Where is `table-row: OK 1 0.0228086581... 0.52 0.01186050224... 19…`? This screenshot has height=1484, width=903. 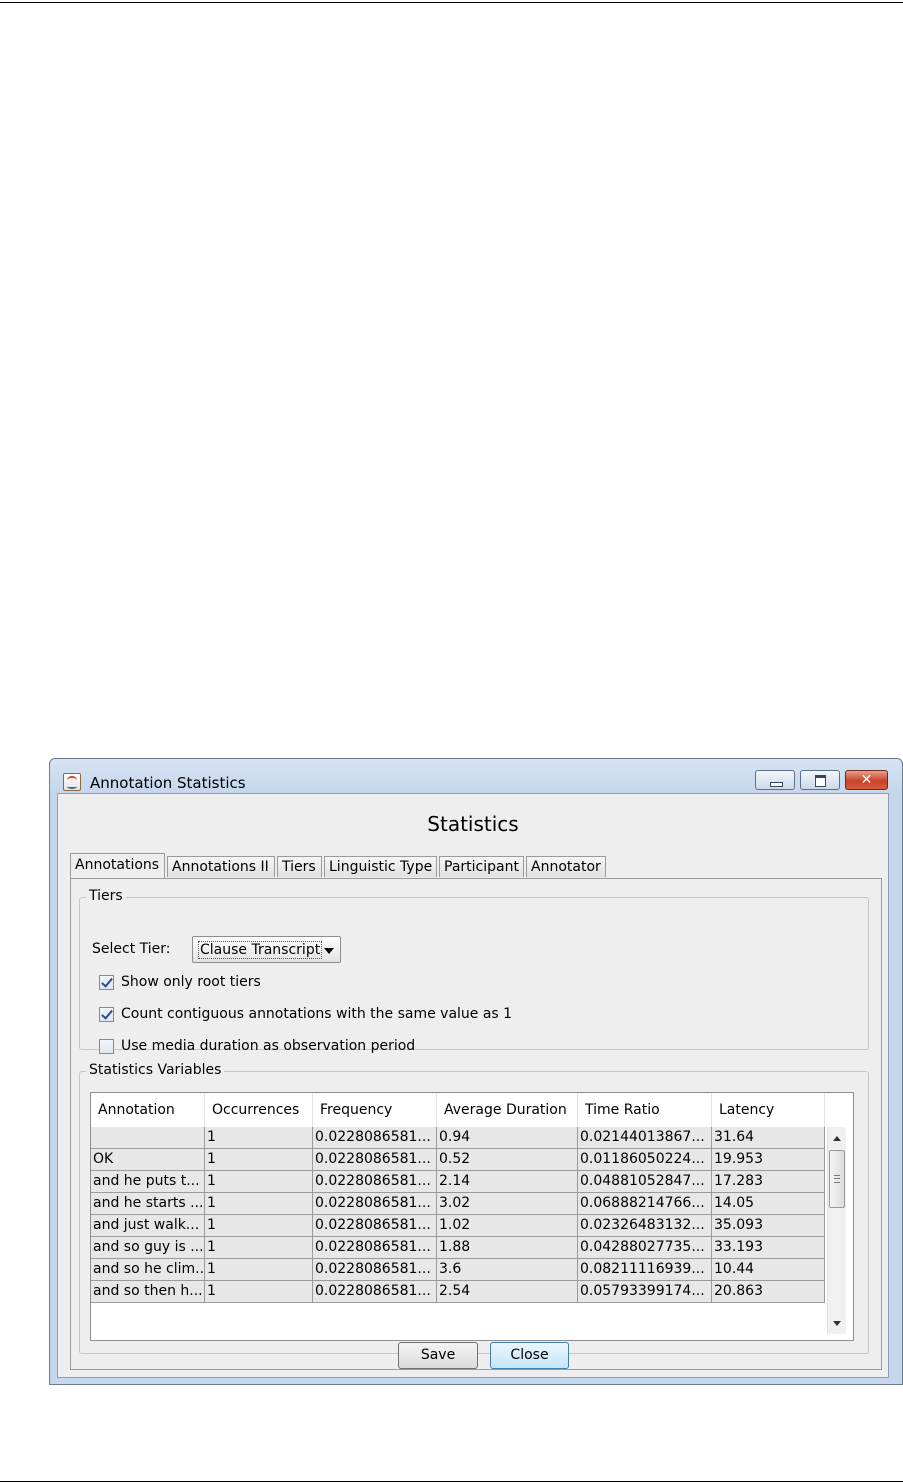 table-row: OK 1 0.0228086581... 0.52 0.01186050224... 19… is located at coordinates (458, 1160).